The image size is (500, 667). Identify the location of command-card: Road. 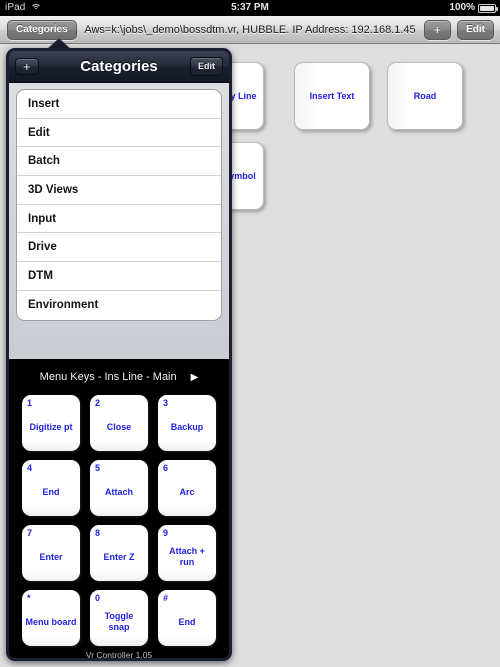
(425, 96).